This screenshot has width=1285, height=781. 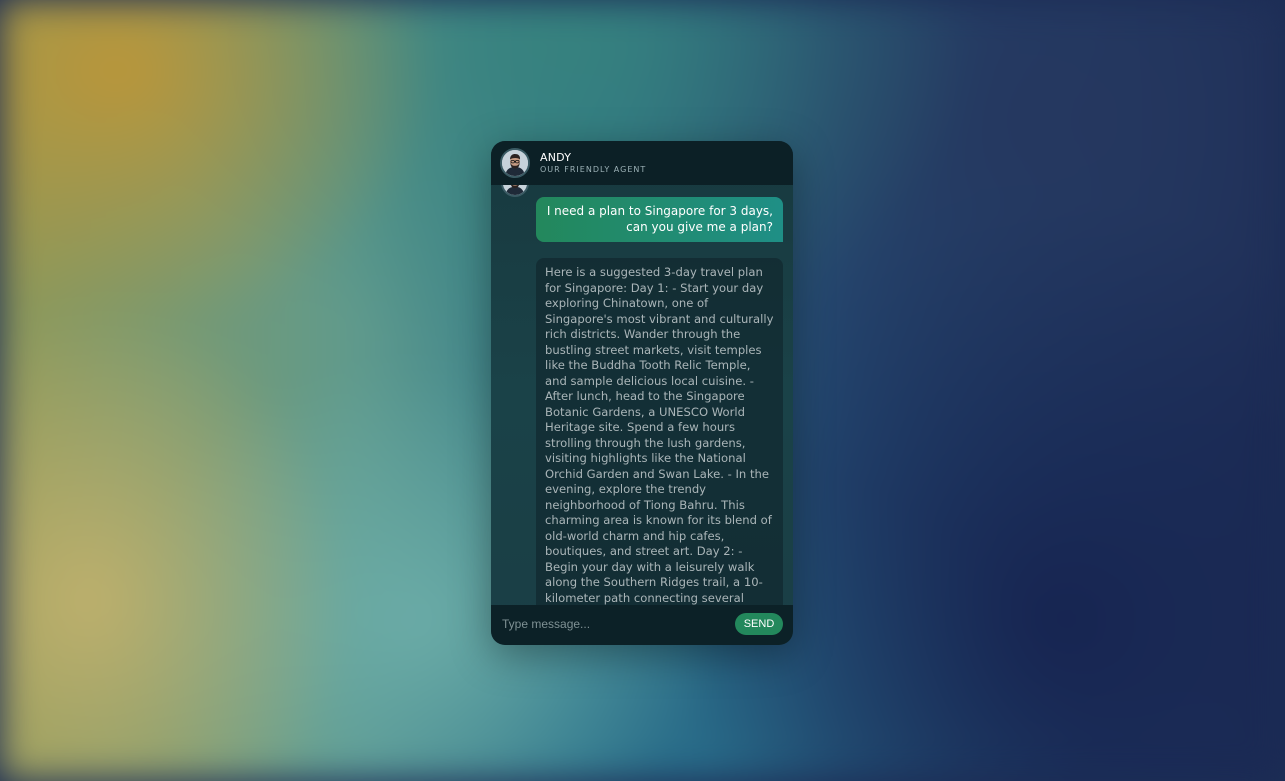 I want to click on message-composer: SEND, so click(x=642, y=625).